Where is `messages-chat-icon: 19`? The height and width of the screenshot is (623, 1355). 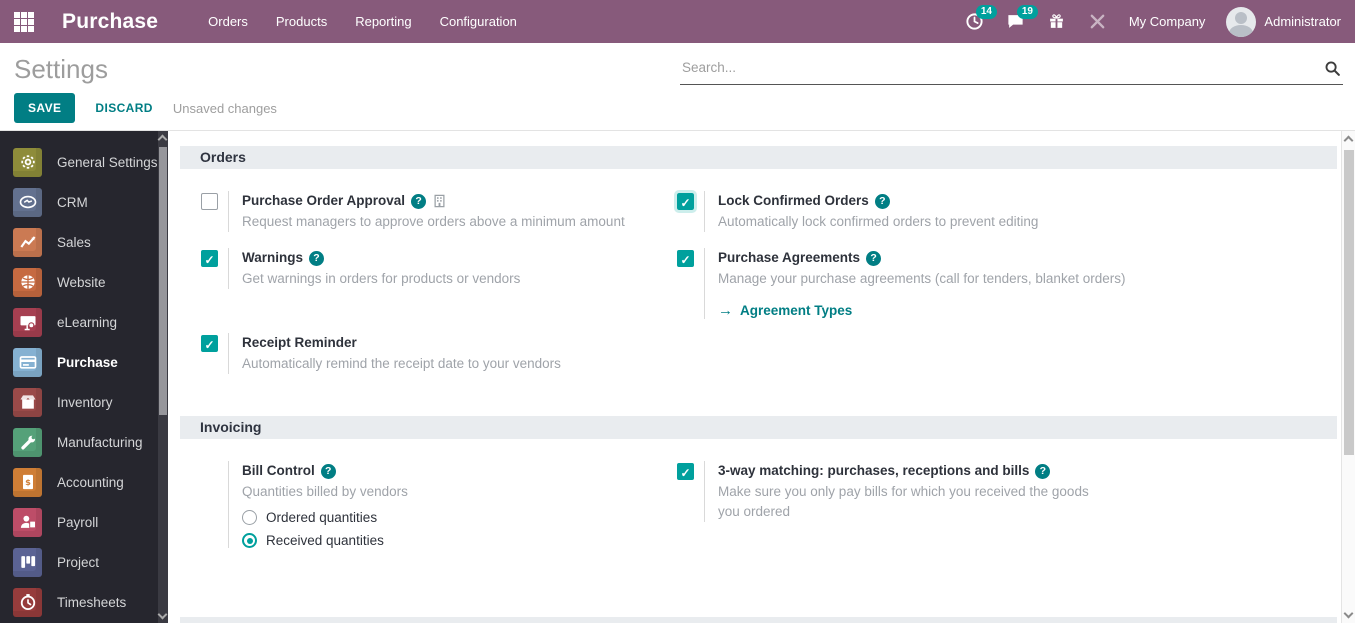
messages-chat-icon: 19 is located at coordinates (1022, 18).